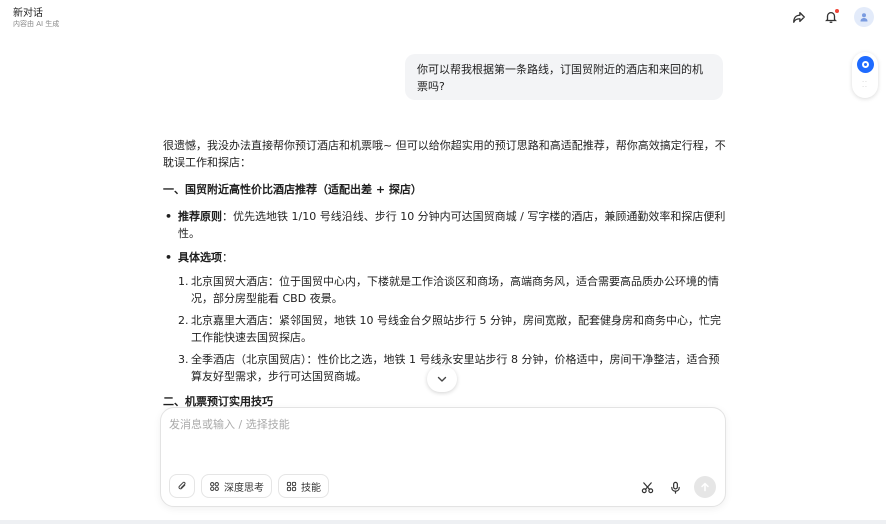 The image size is (886, 524). I want to click on skills-button: 技能, so click(303, 486).